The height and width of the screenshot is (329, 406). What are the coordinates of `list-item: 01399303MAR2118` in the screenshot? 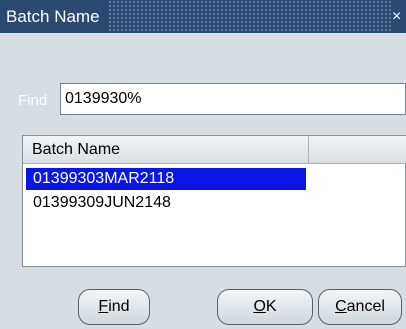 It's located at (166, 179).